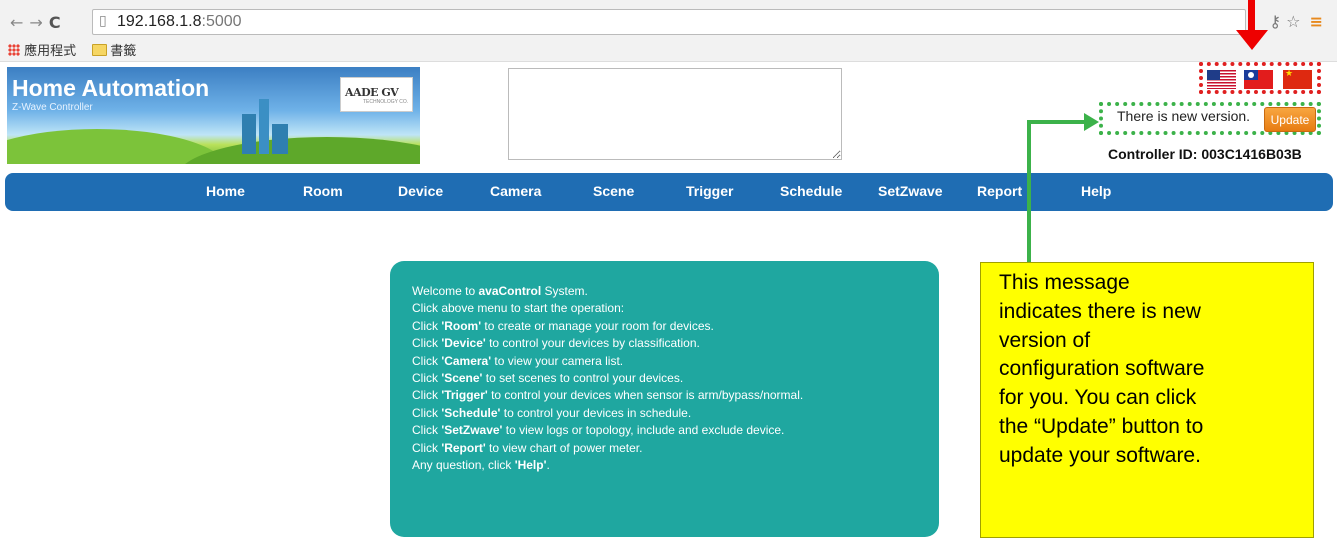  I want to click on company-logo: AADE GV TECHNOLOGY CO., so click(376, 94).